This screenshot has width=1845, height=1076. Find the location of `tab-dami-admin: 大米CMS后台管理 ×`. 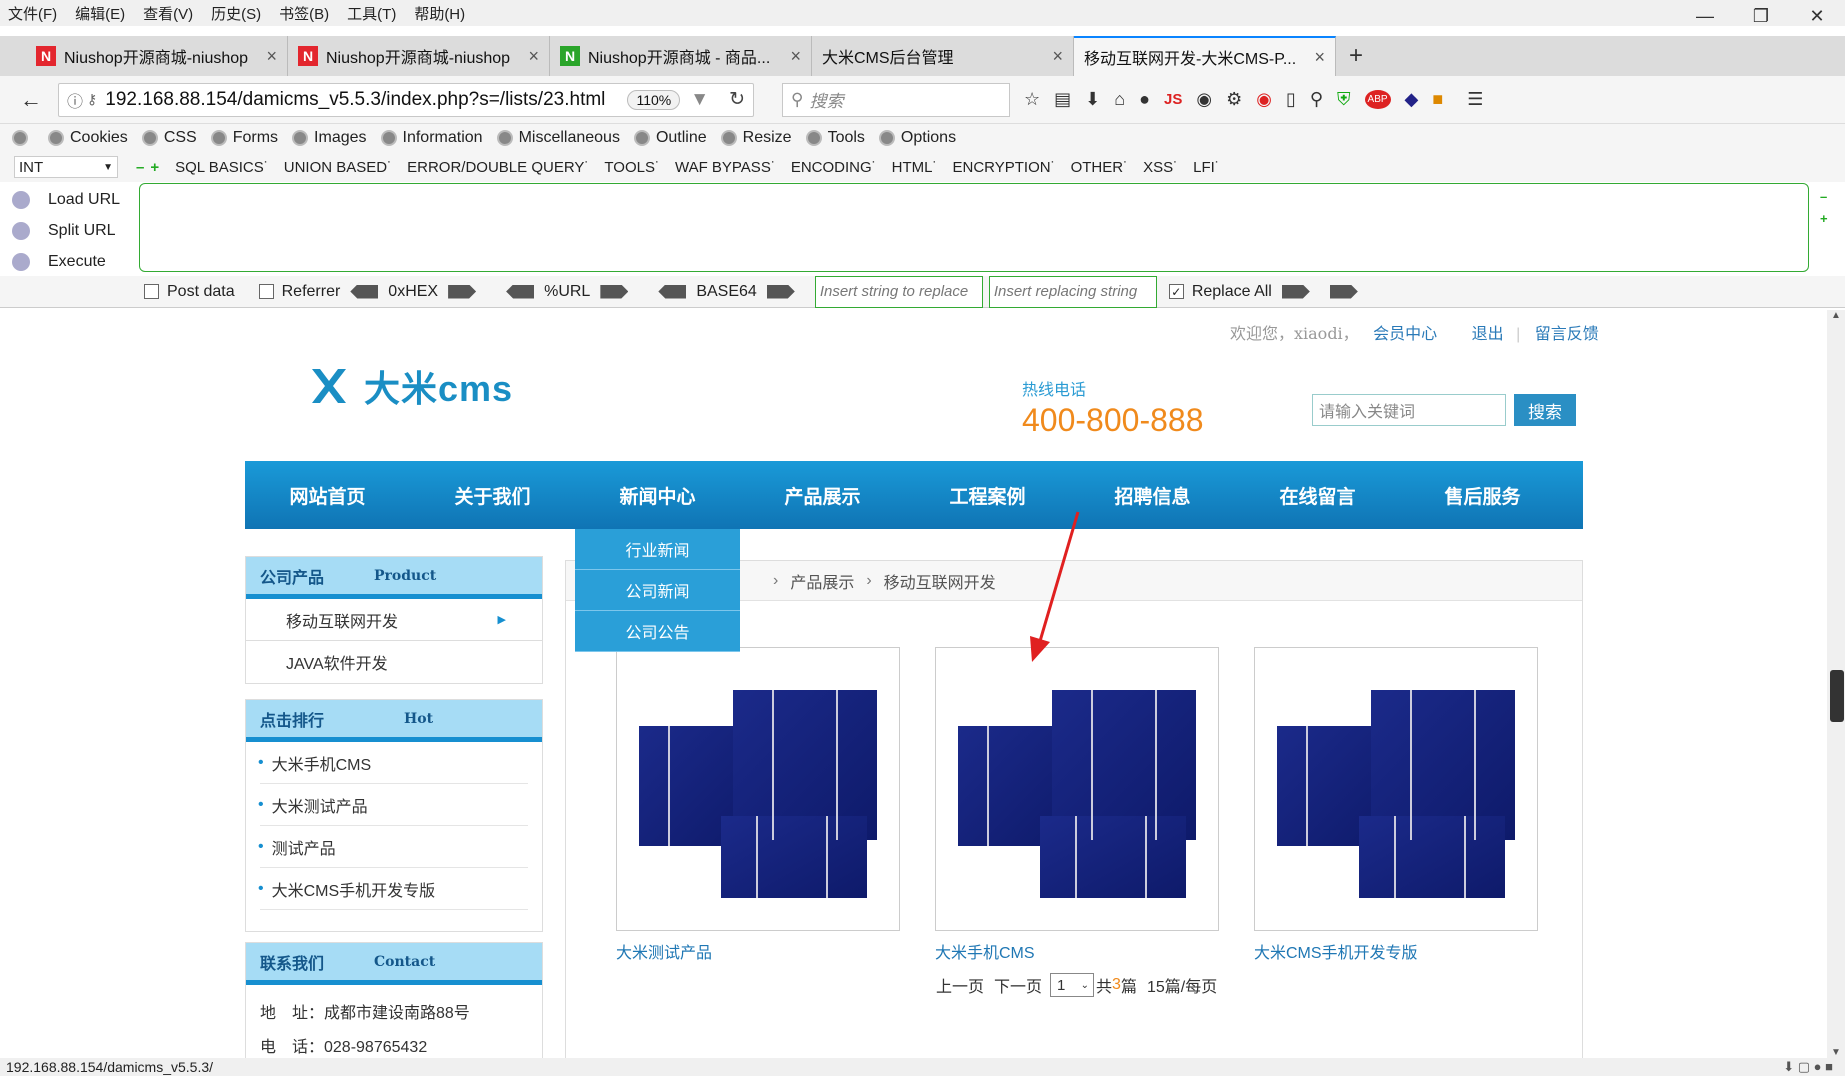

tab-dami-admin: 大米CMS后台管理 × is located at coordinates (943, 56).